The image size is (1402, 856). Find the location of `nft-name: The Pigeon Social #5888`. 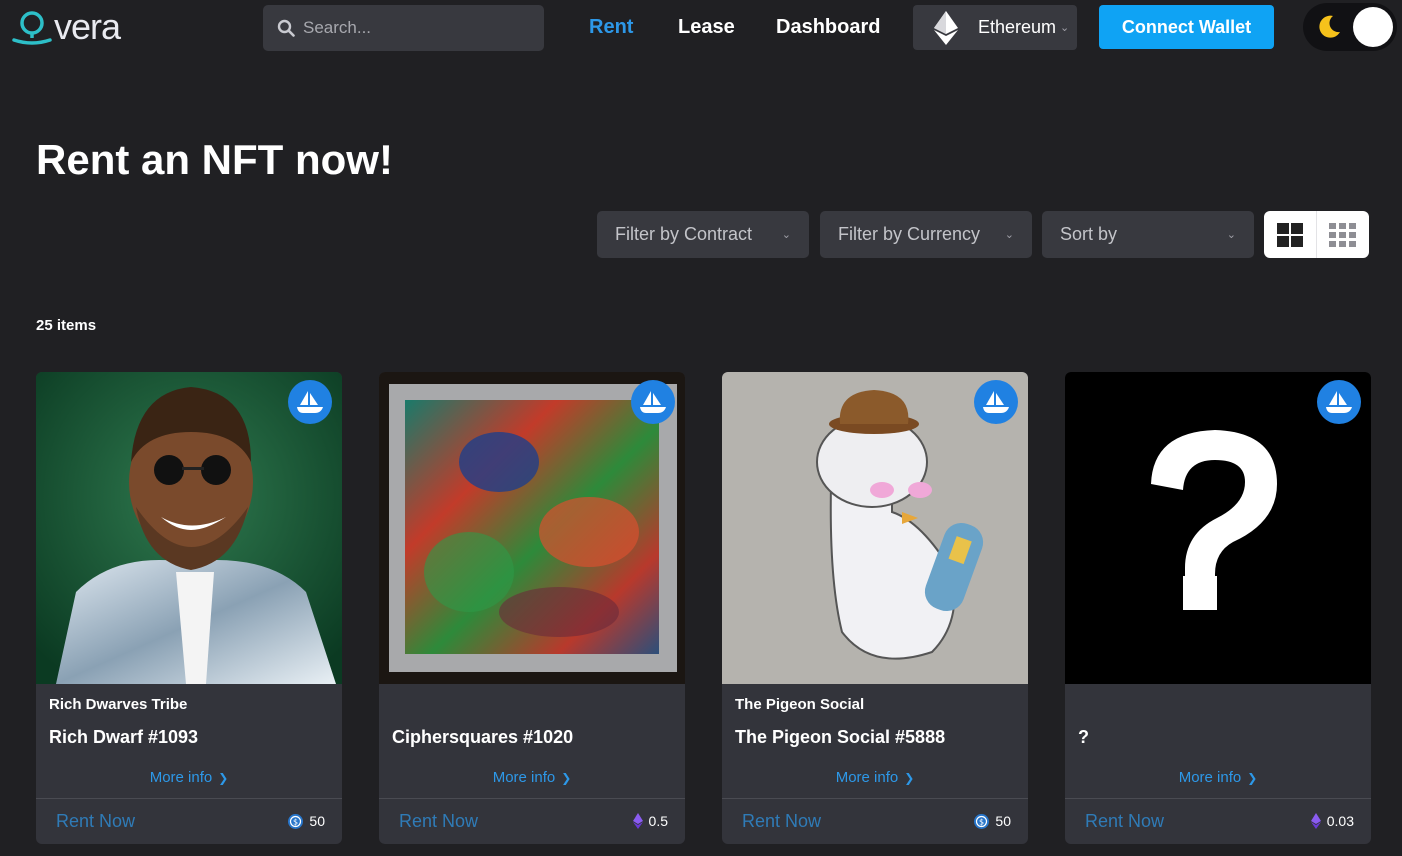

nft-name: The Pigeon Social #5888 is located at coordinates (840, 737).